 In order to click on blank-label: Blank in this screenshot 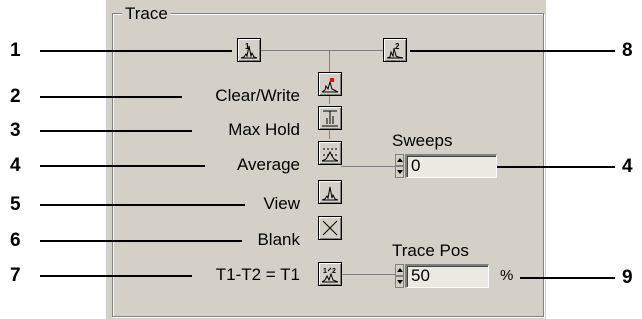, I will do `click(278, 239)`.